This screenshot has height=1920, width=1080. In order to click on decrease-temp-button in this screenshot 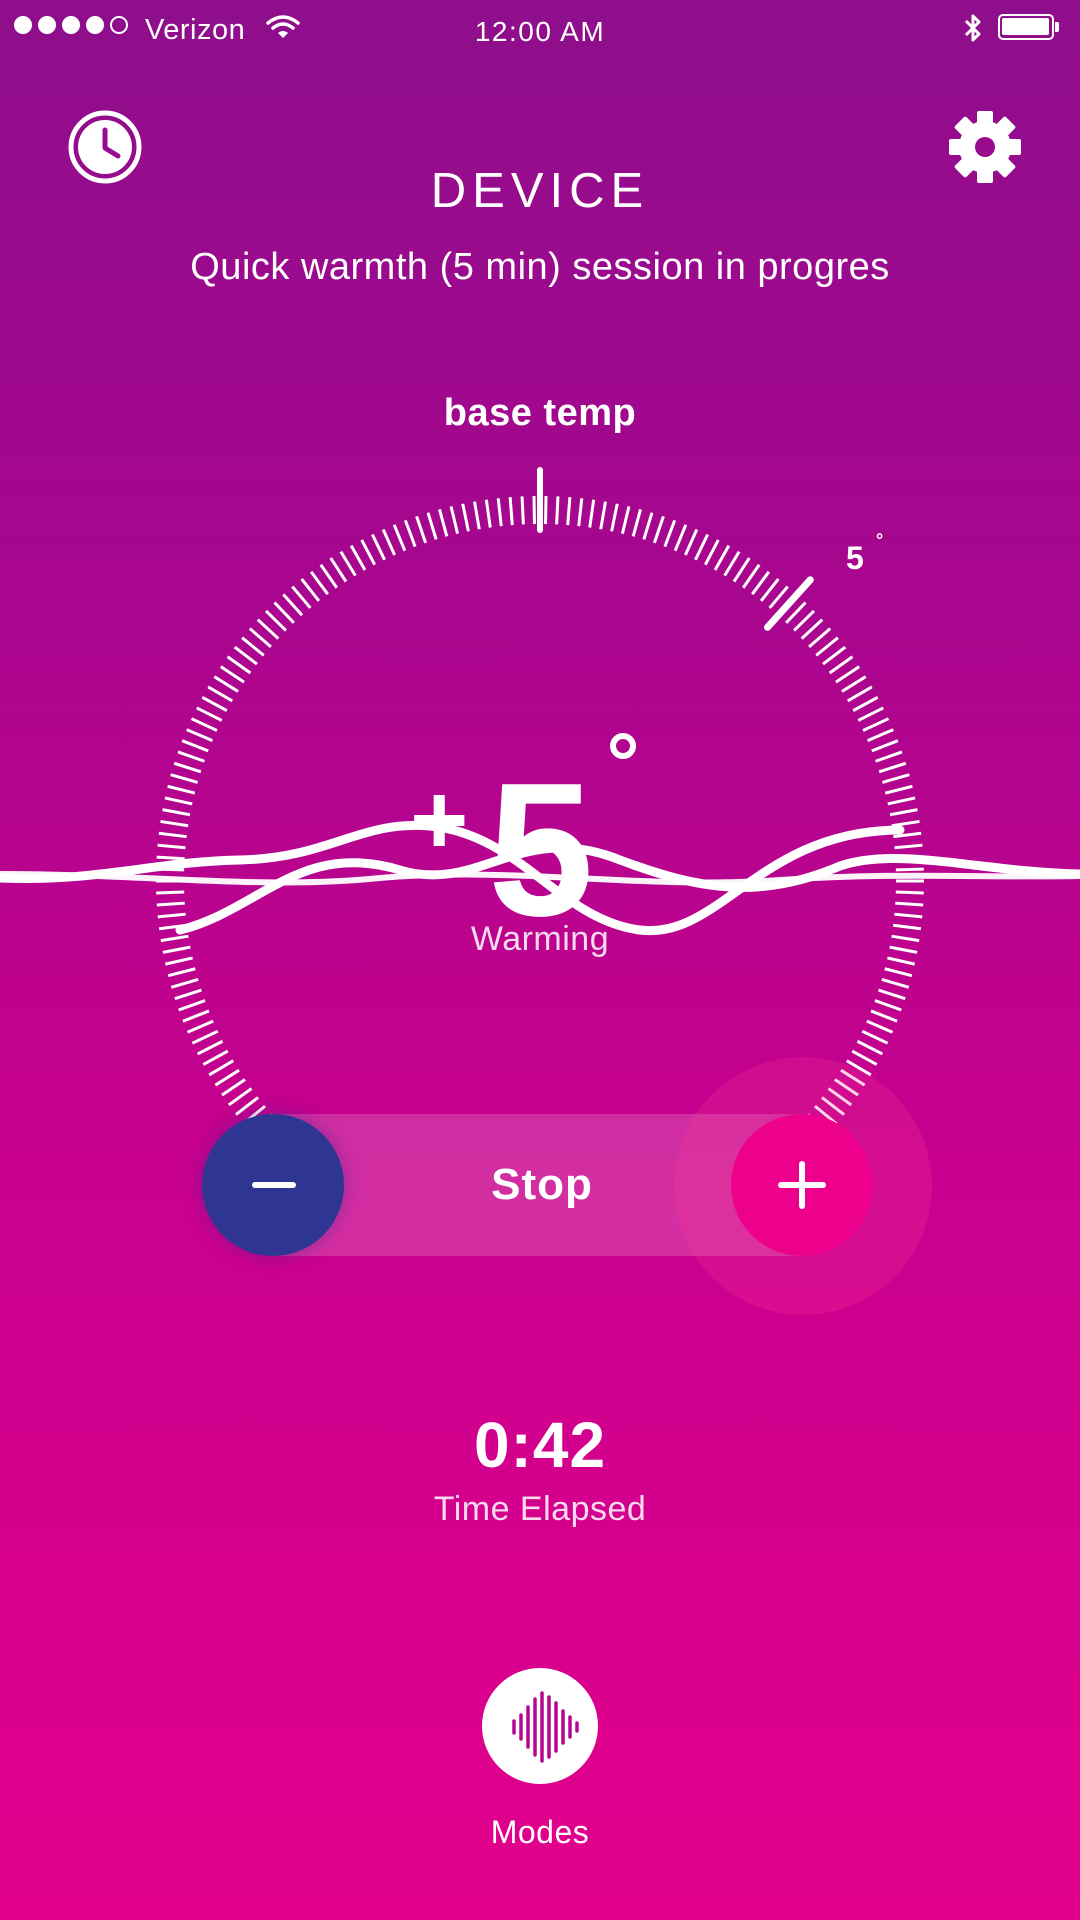, I will do `click(273, 1185)`.